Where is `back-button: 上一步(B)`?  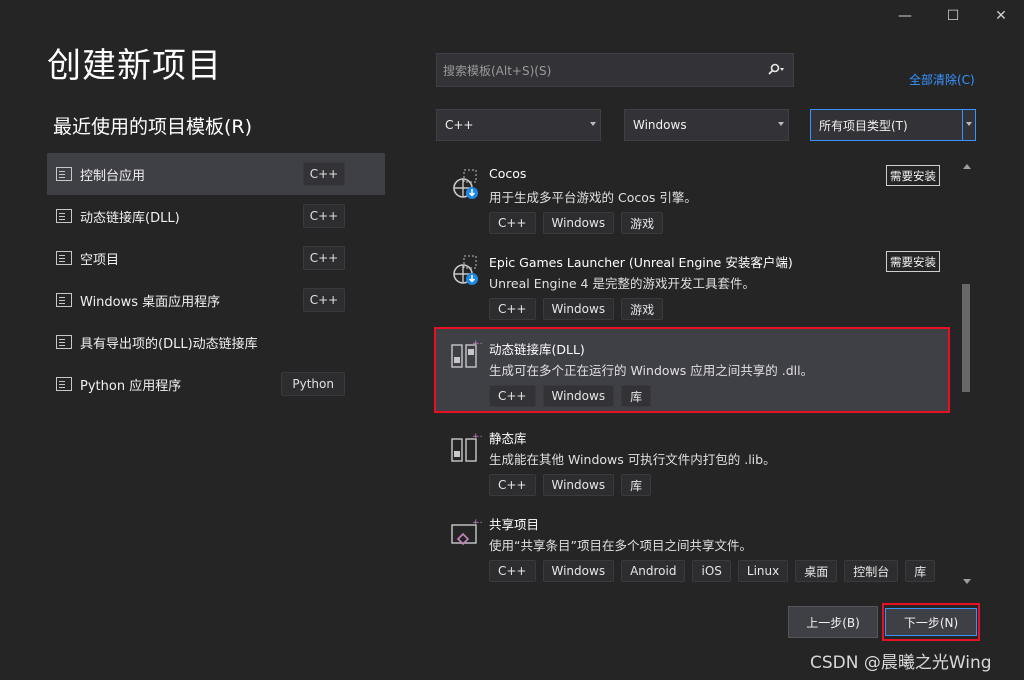 back-button: 上一步(B) is located at coordinates (833, 622).